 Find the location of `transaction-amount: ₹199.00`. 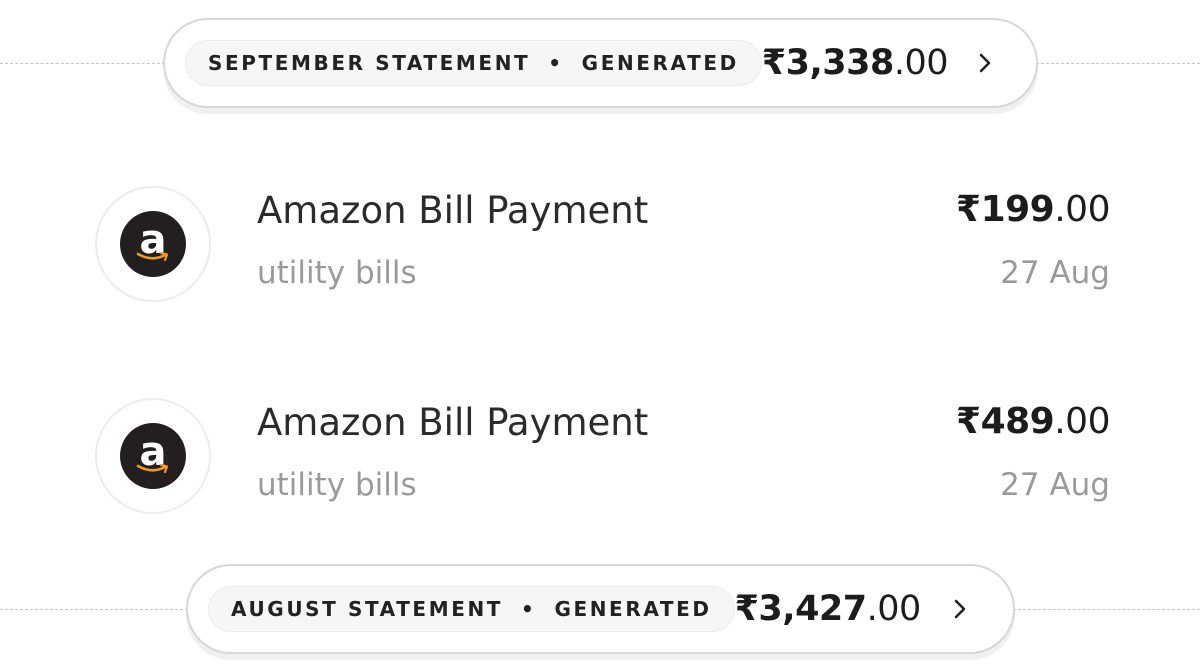

transaction-amount: ₹199.00 is located at coordinates (1033, 209).